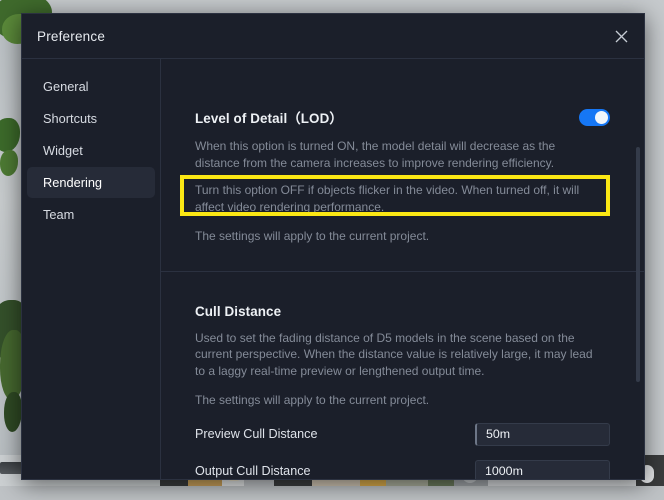  What do you see at coordinates (63, 150) in the screenshot?
I see `sidebar-item-label: Widget` at bounding box center [63, 150].